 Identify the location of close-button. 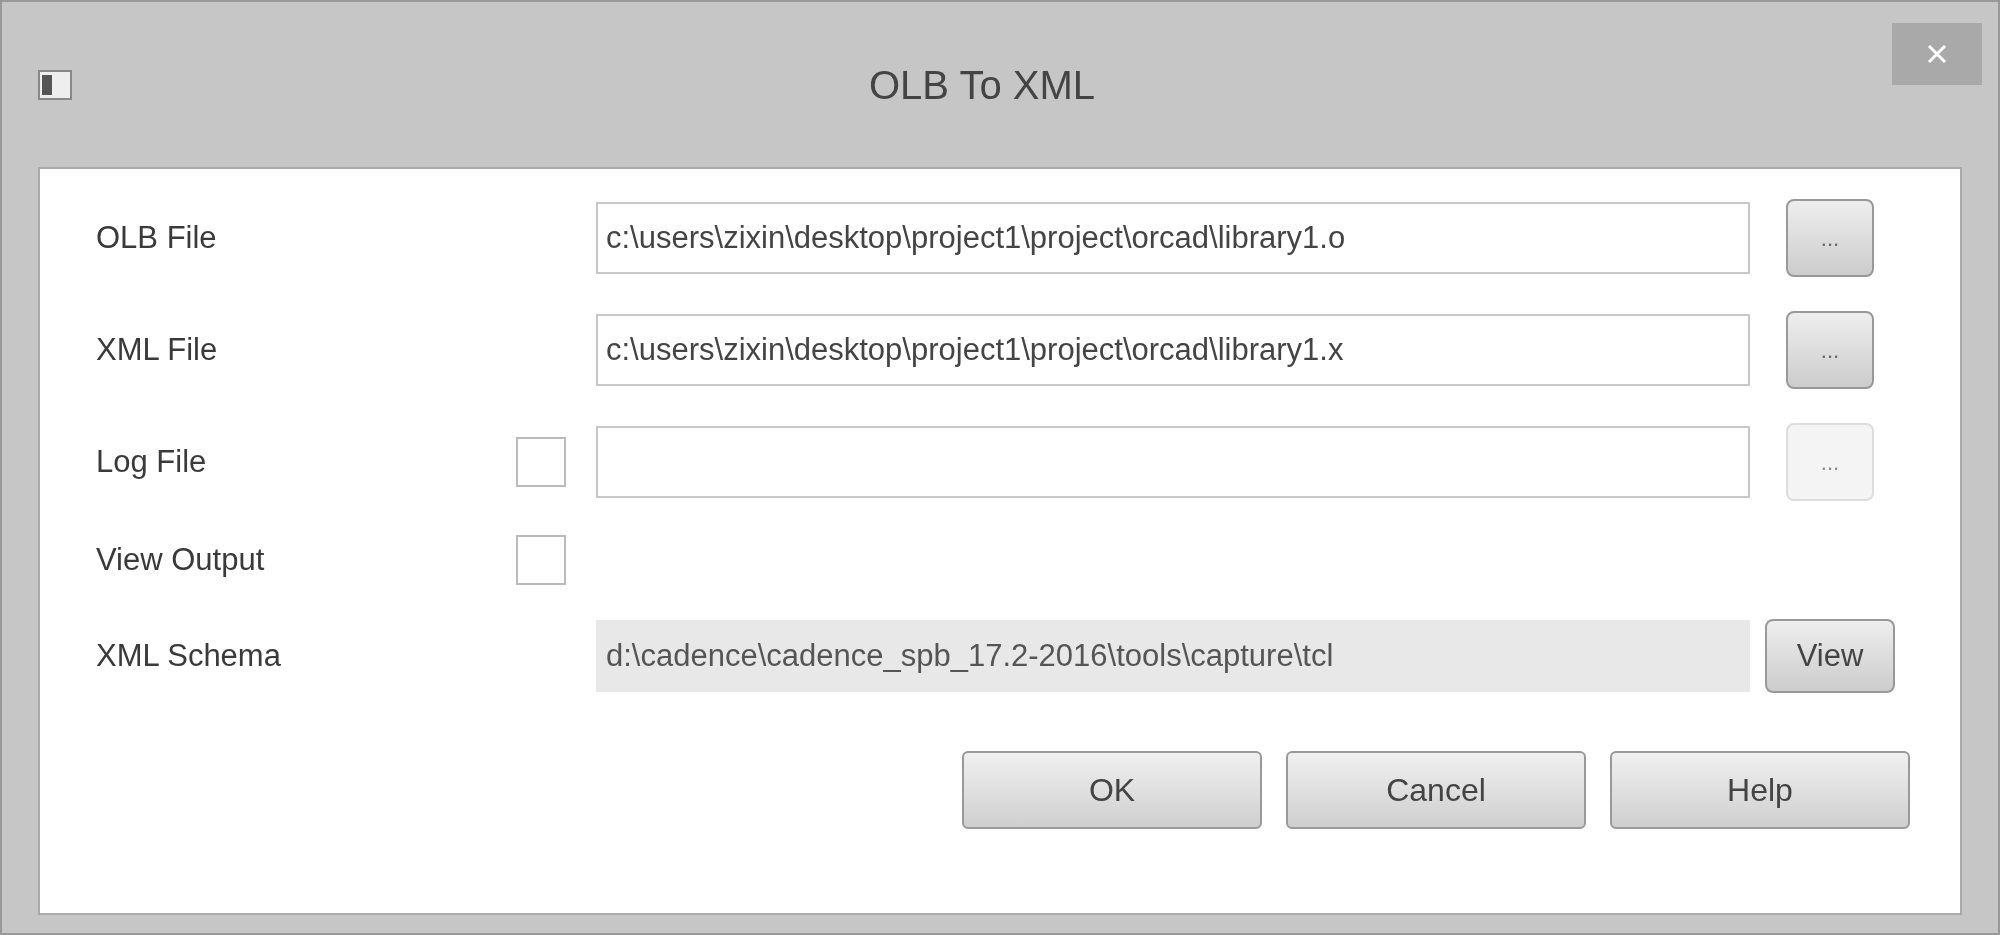
(1937, 53).